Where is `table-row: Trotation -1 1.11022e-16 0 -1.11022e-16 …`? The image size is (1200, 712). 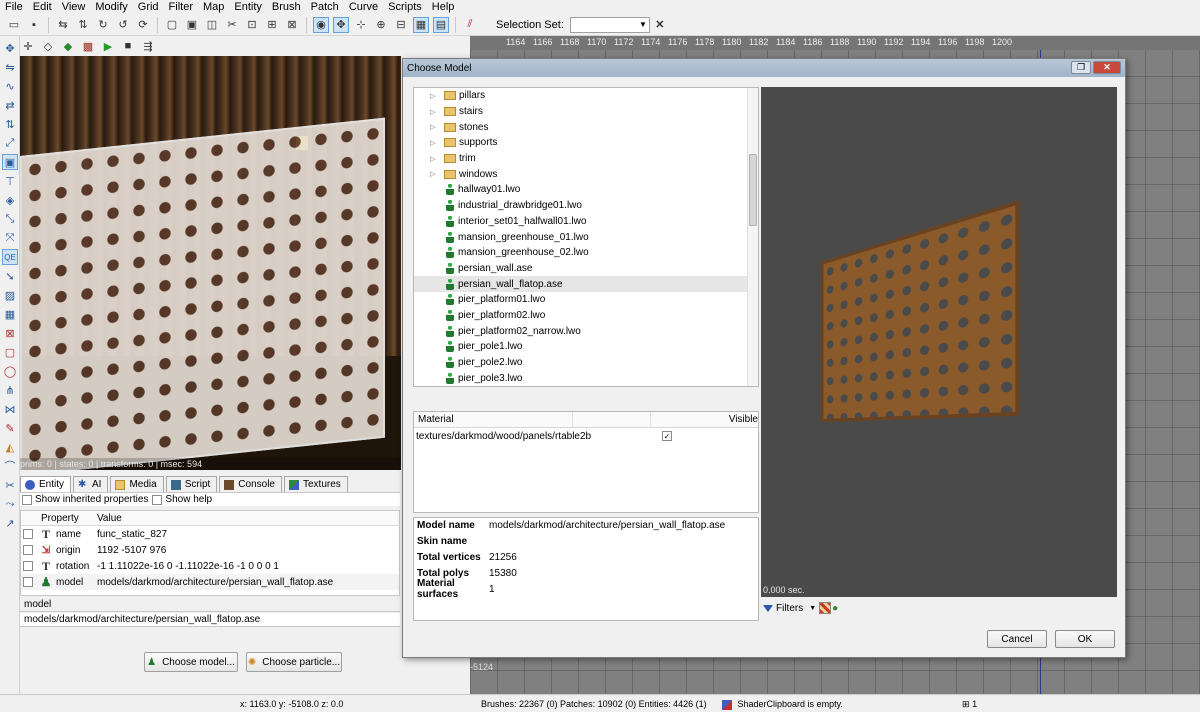 table-row: Trotation -1 1.11022e-16 0 -1.11022e-16 … is located at coordinates (210, 566).